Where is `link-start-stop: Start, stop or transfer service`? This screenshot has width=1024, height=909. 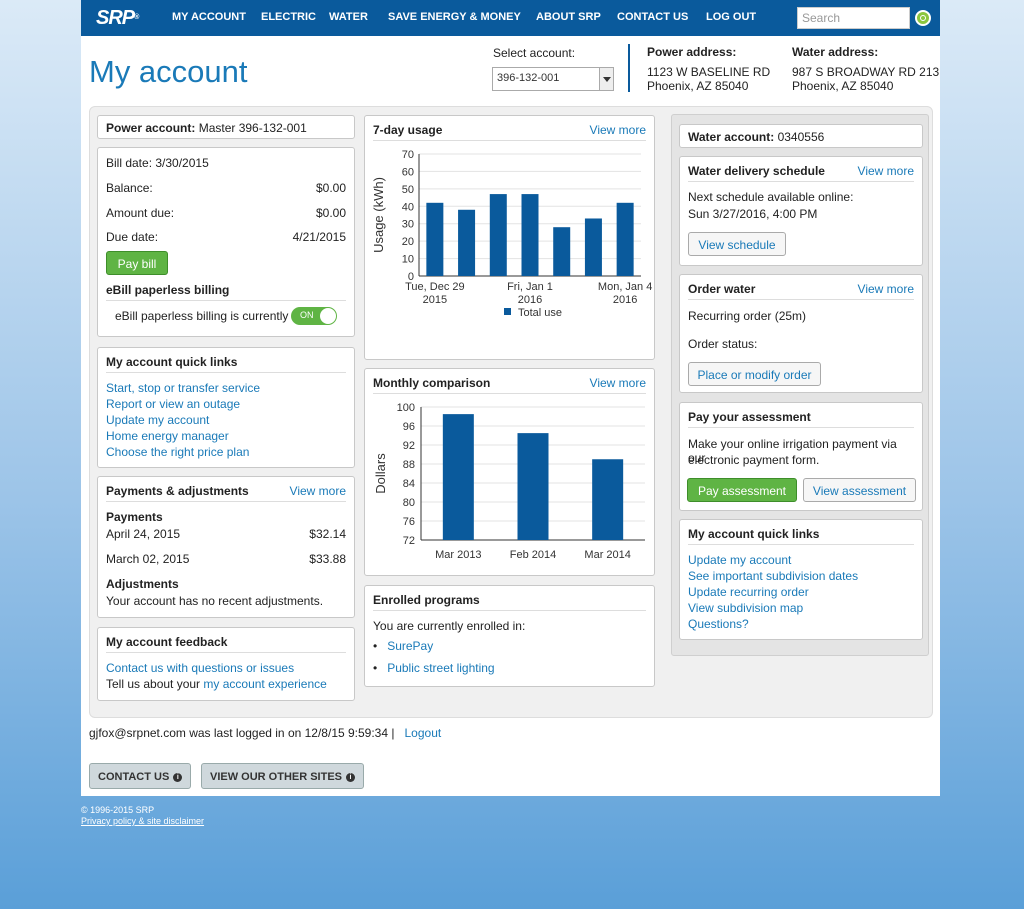 link-start-stop: Start, stop or transfer service is located at coordinates (226, 388).